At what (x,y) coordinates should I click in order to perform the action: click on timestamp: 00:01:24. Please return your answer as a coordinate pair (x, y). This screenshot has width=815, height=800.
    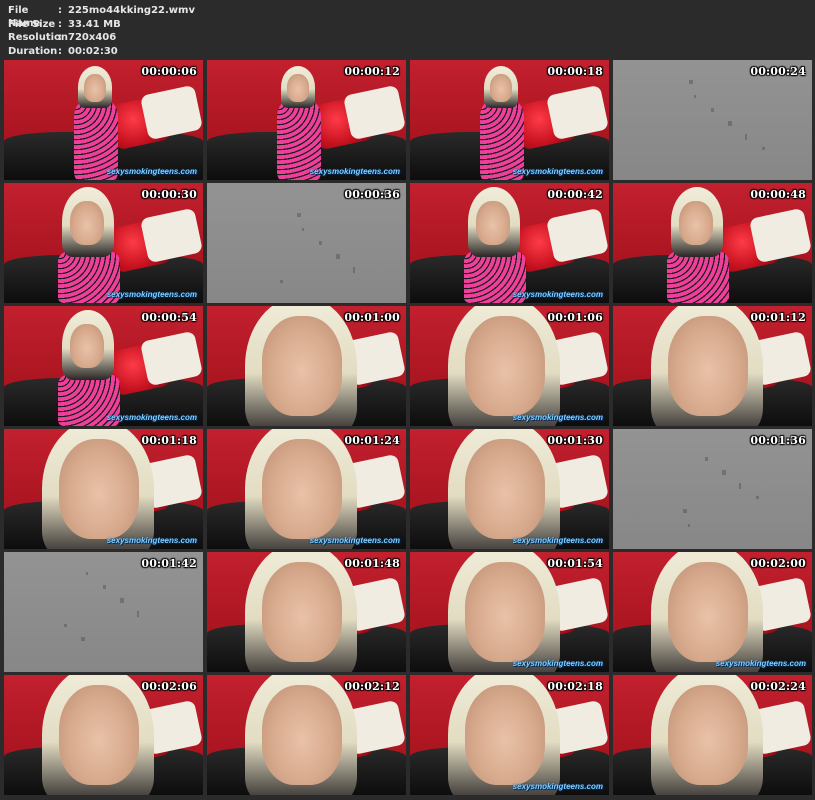
    Looking at the image, I should click on (372, 440).